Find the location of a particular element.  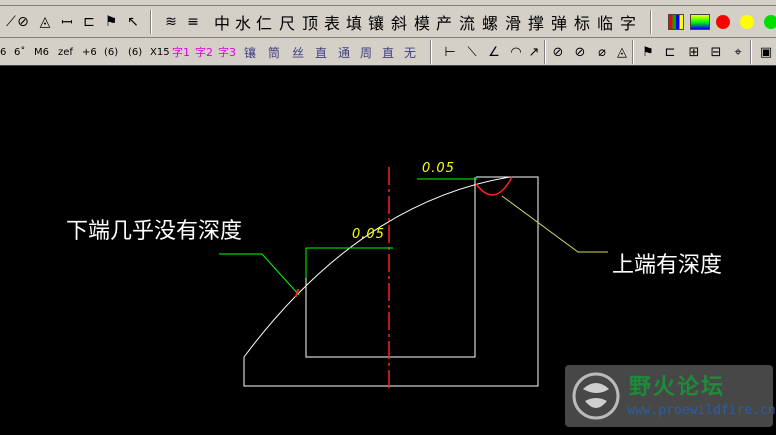

tool-button: 仁 is located at coordinates (264, 22).